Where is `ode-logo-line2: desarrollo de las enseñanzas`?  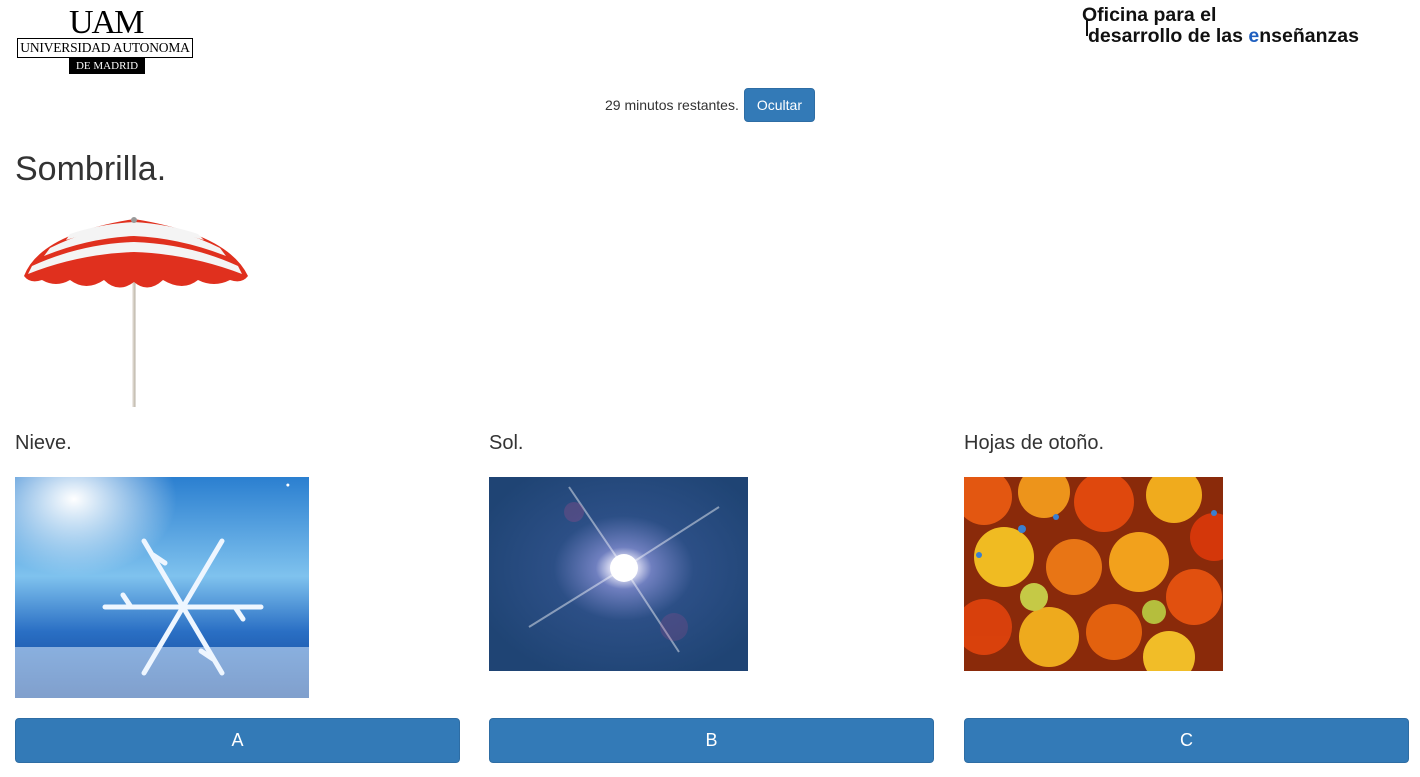 ode-logo-line2: desarrollo de las enseñanzas is located at coordinates (1223, 36).